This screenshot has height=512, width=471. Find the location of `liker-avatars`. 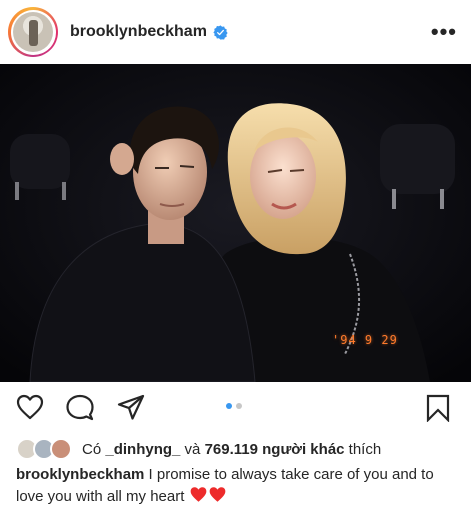

liker-avatars is located at coordinates (45, 449).